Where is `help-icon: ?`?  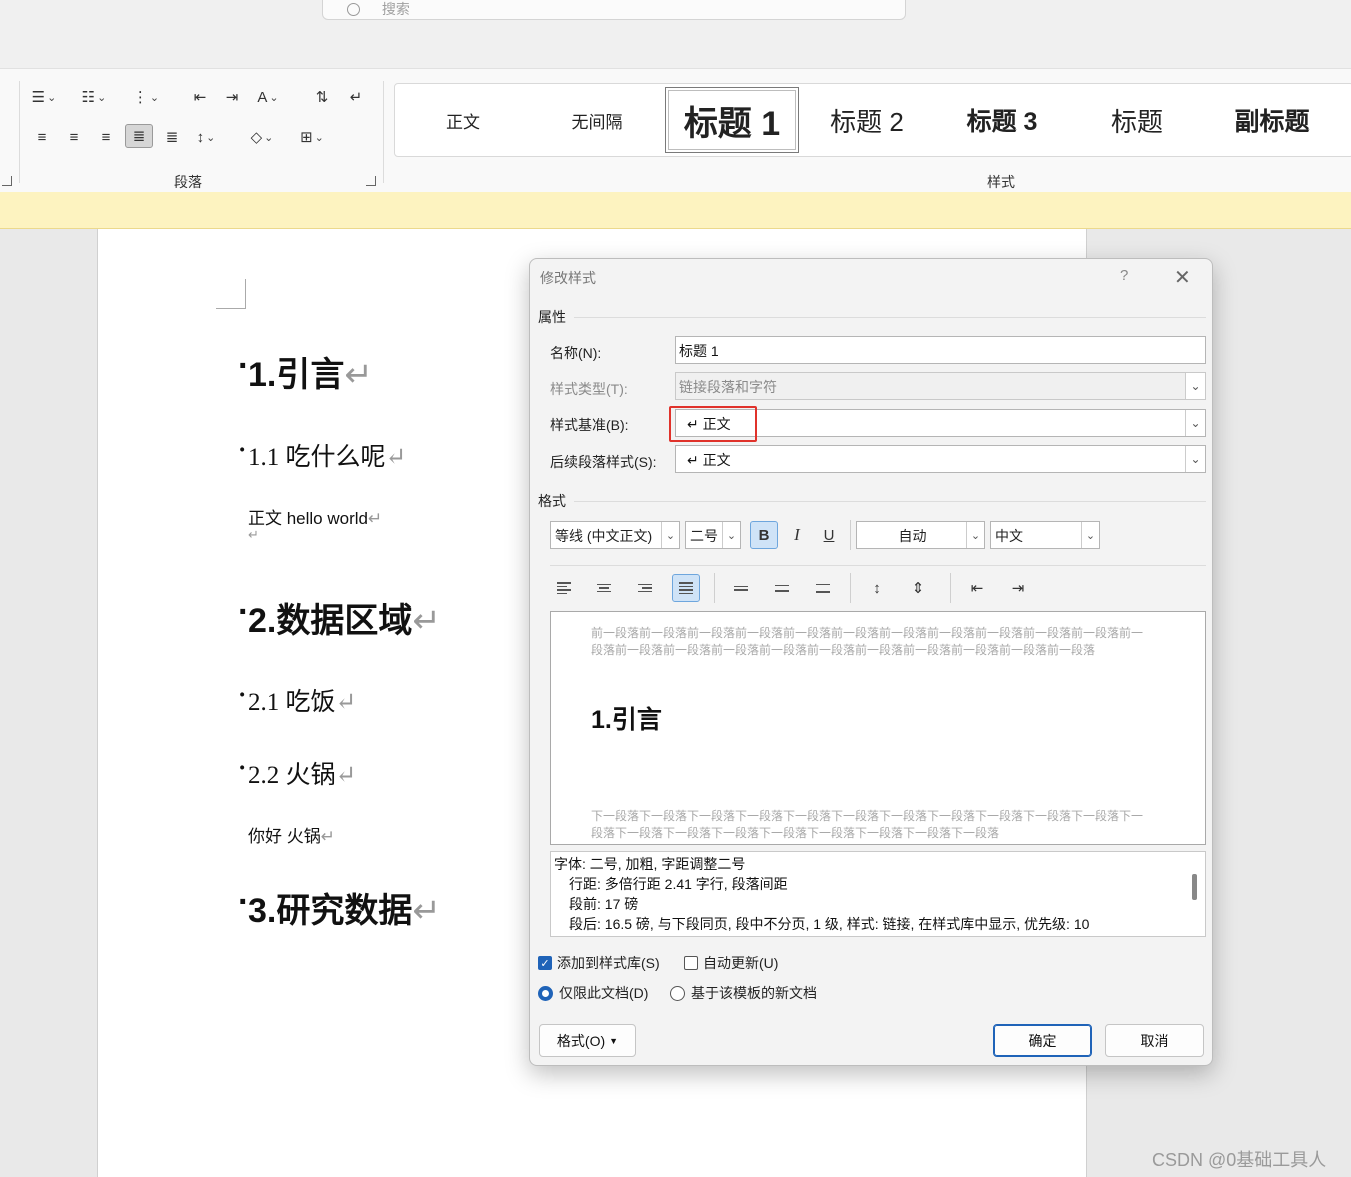 help-icon: ? is located at coordinates (1124, 275).